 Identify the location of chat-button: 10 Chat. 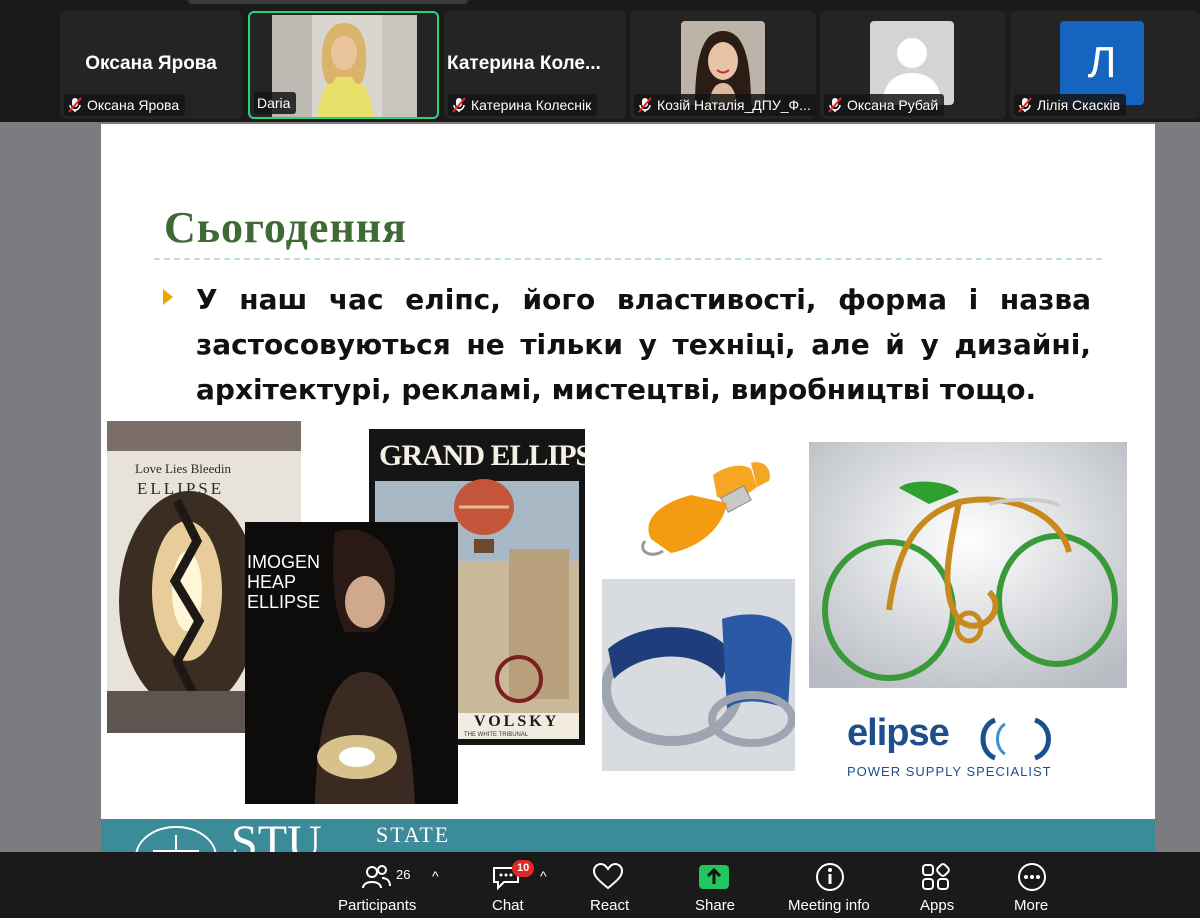
(509, 885).